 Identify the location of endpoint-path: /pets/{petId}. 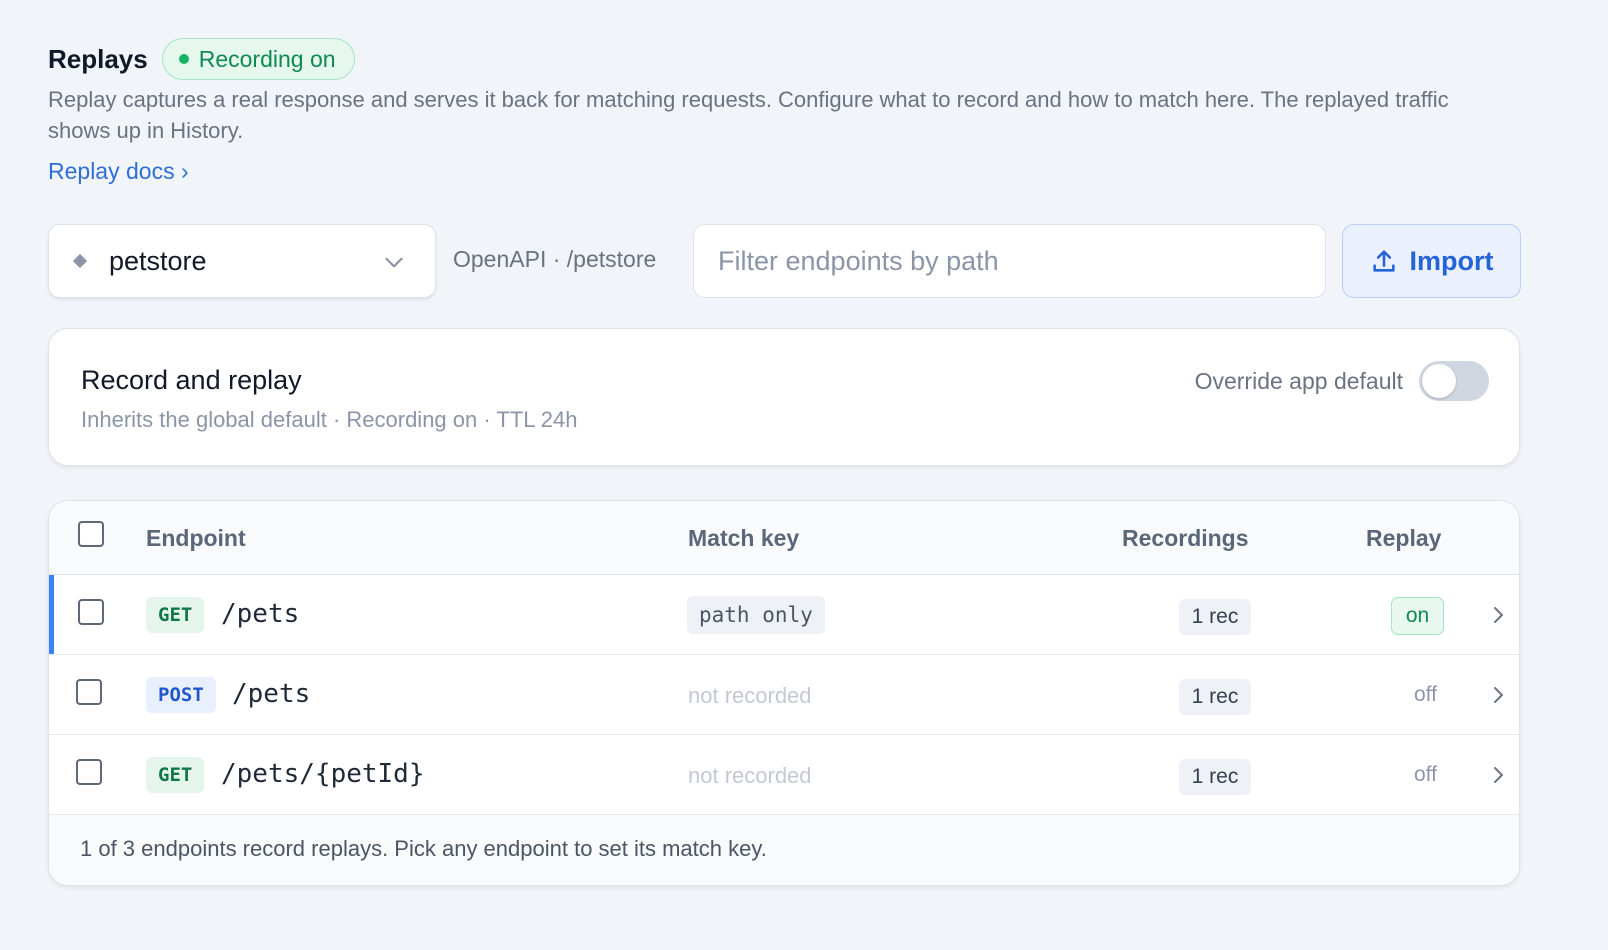
(323, 774).